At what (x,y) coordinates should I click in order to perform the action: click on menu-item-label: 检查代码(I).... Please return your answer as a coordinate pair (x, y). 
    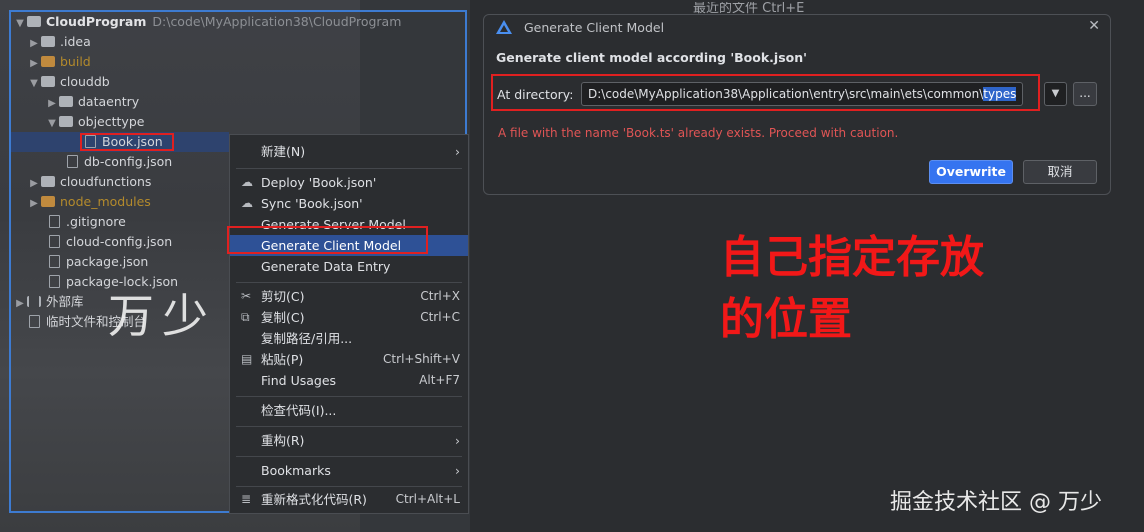
    Looking at the image, I should click on (299, 410).